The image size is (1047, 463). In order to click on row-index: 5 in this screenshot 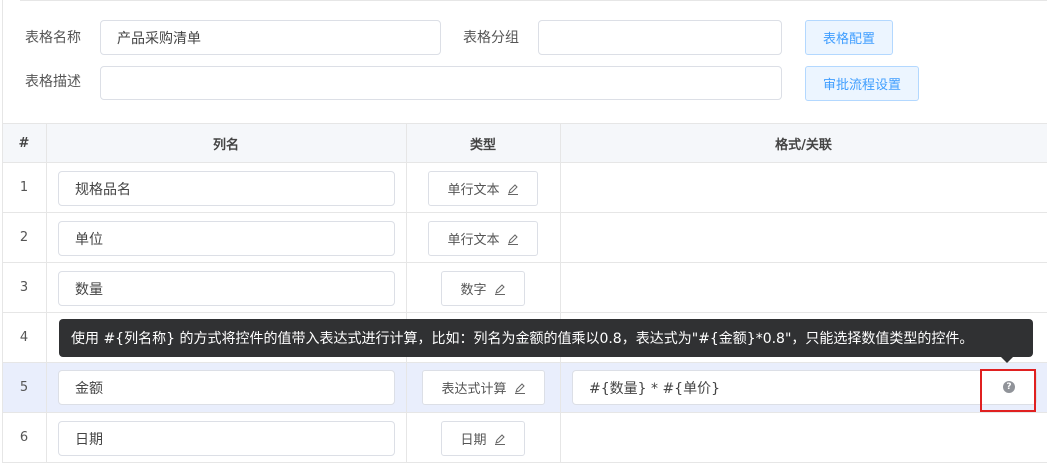, I will do `click(24, 387)`.